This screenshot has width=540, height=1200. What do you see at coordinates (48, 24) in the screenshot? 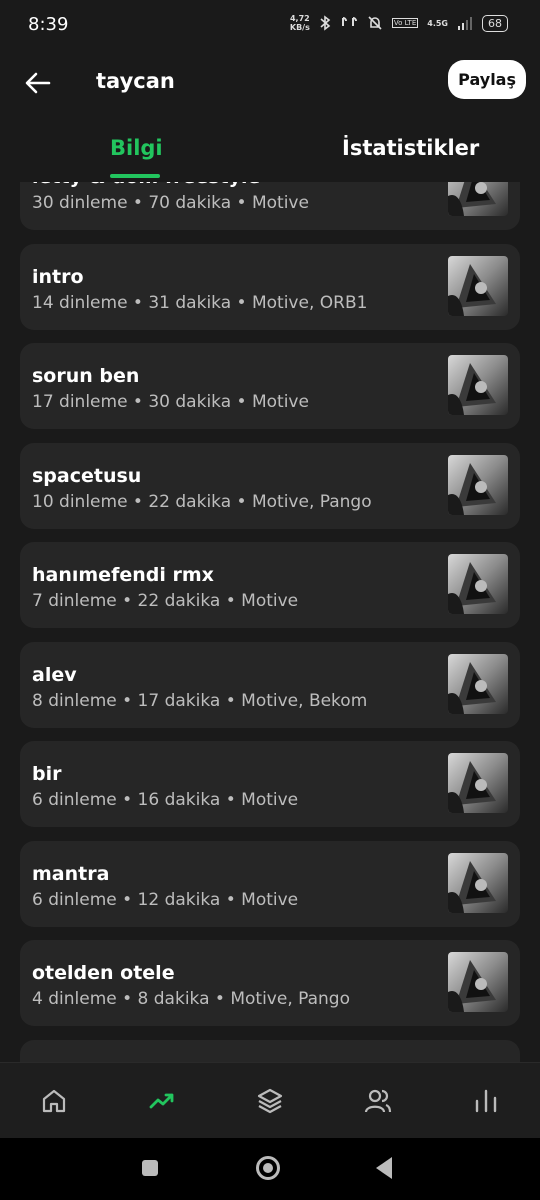
I see `status-time: 8:39` at bounding box center [48, 24].